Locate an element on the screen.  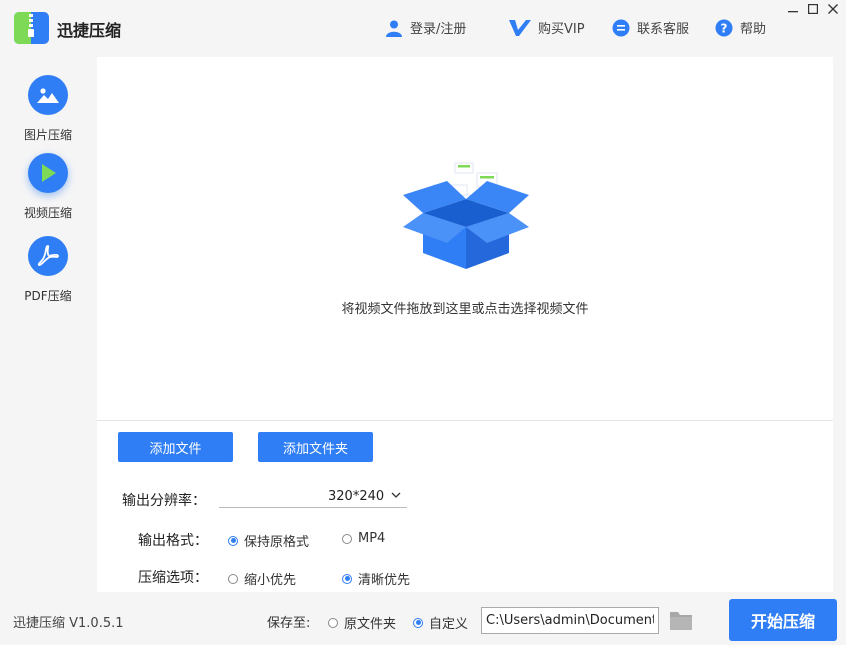
output-path-input is located at coordinates (570, 620).